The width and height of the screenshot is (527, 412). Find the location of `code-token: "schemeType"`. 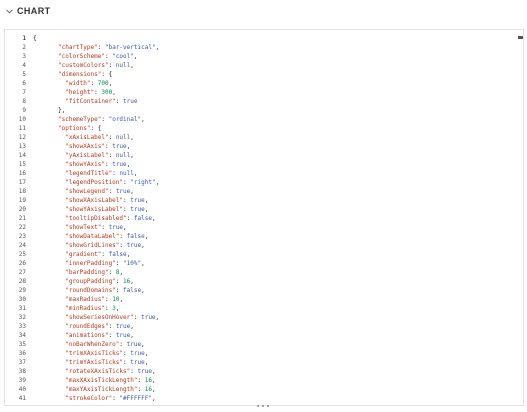

code-token: "schemeType" is located at coordinates (80, 119).